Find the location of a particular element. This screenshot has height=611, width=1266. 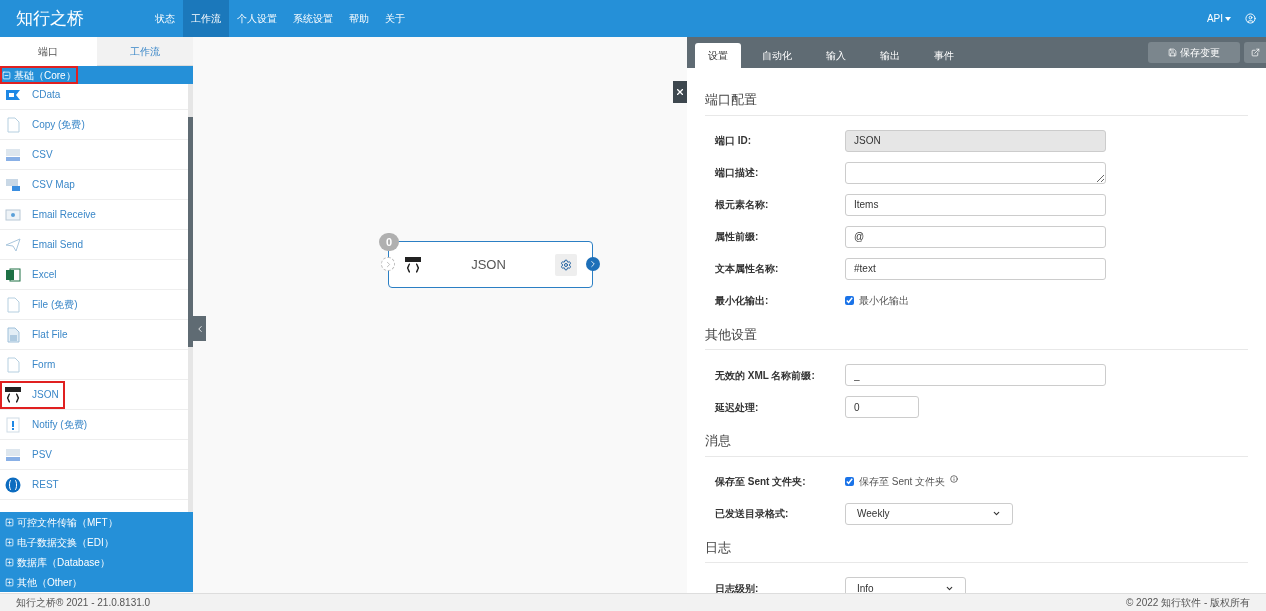

logo: 知行之桥 is located at coordinates (73, 18).